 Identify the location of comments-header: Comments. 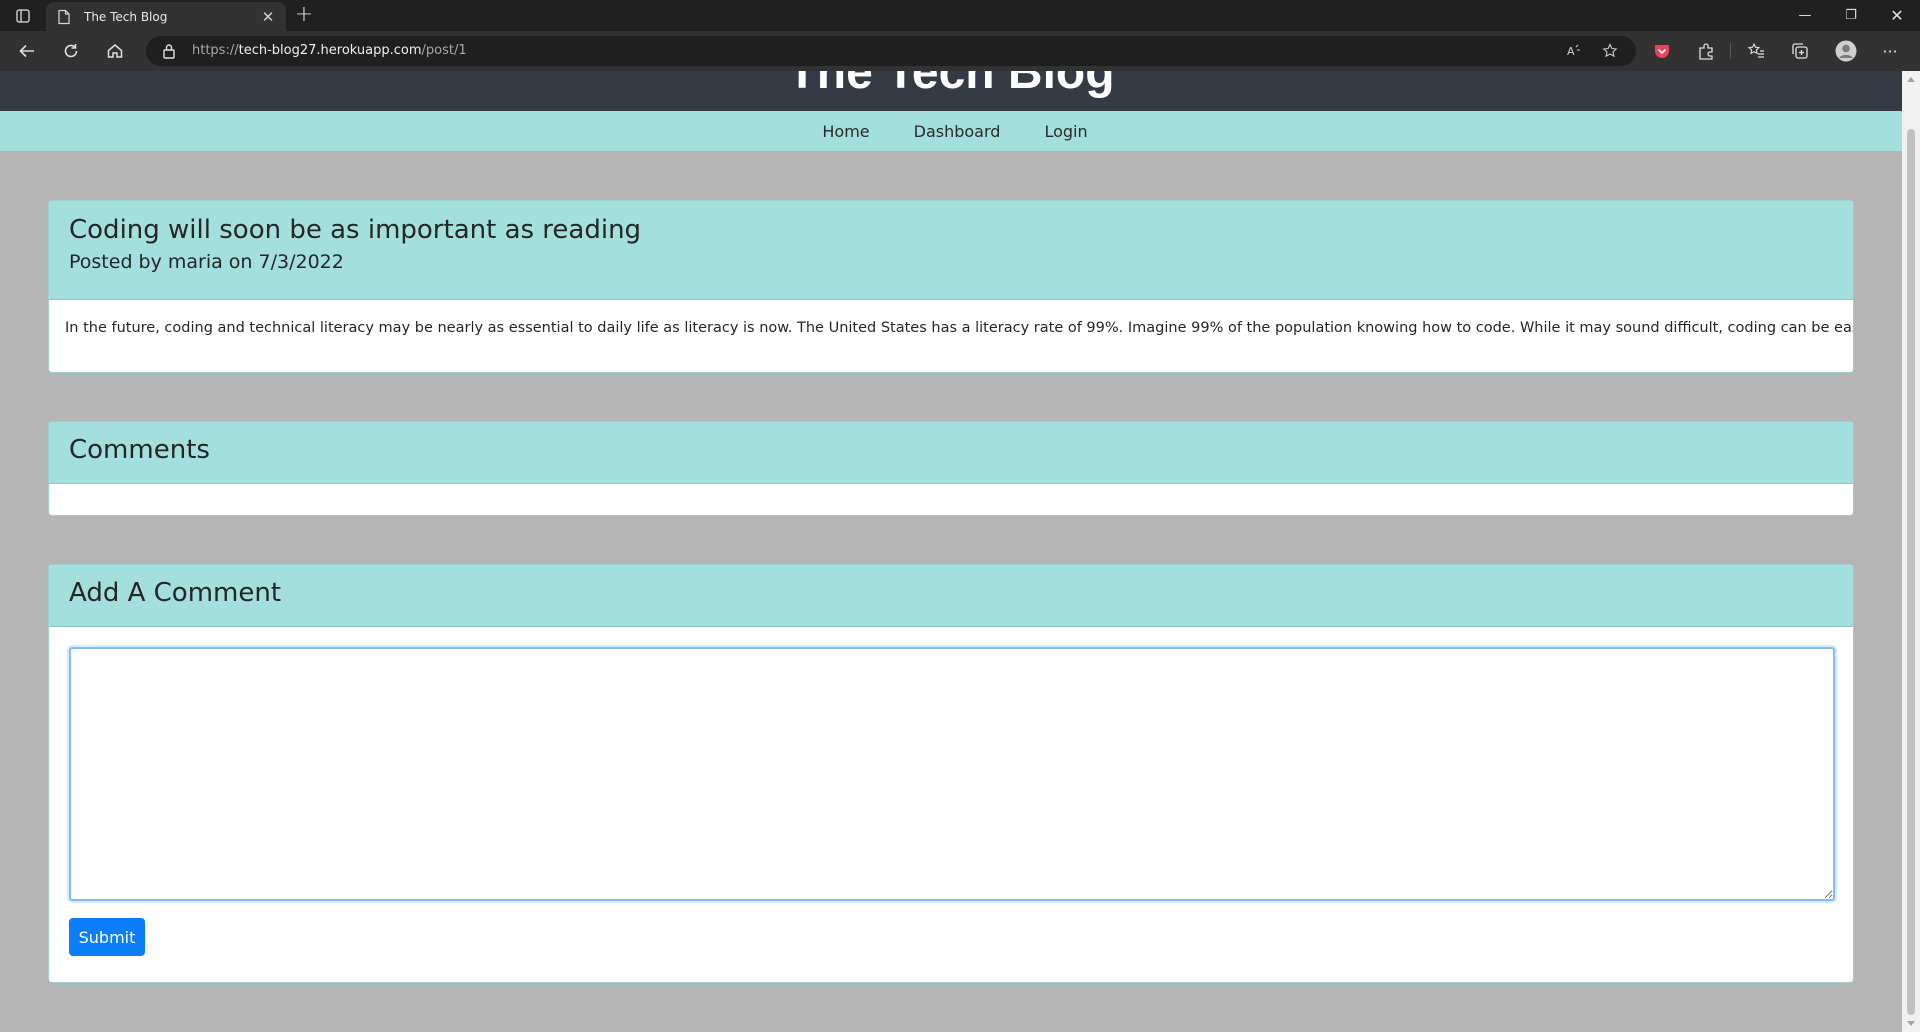
(951, 453).